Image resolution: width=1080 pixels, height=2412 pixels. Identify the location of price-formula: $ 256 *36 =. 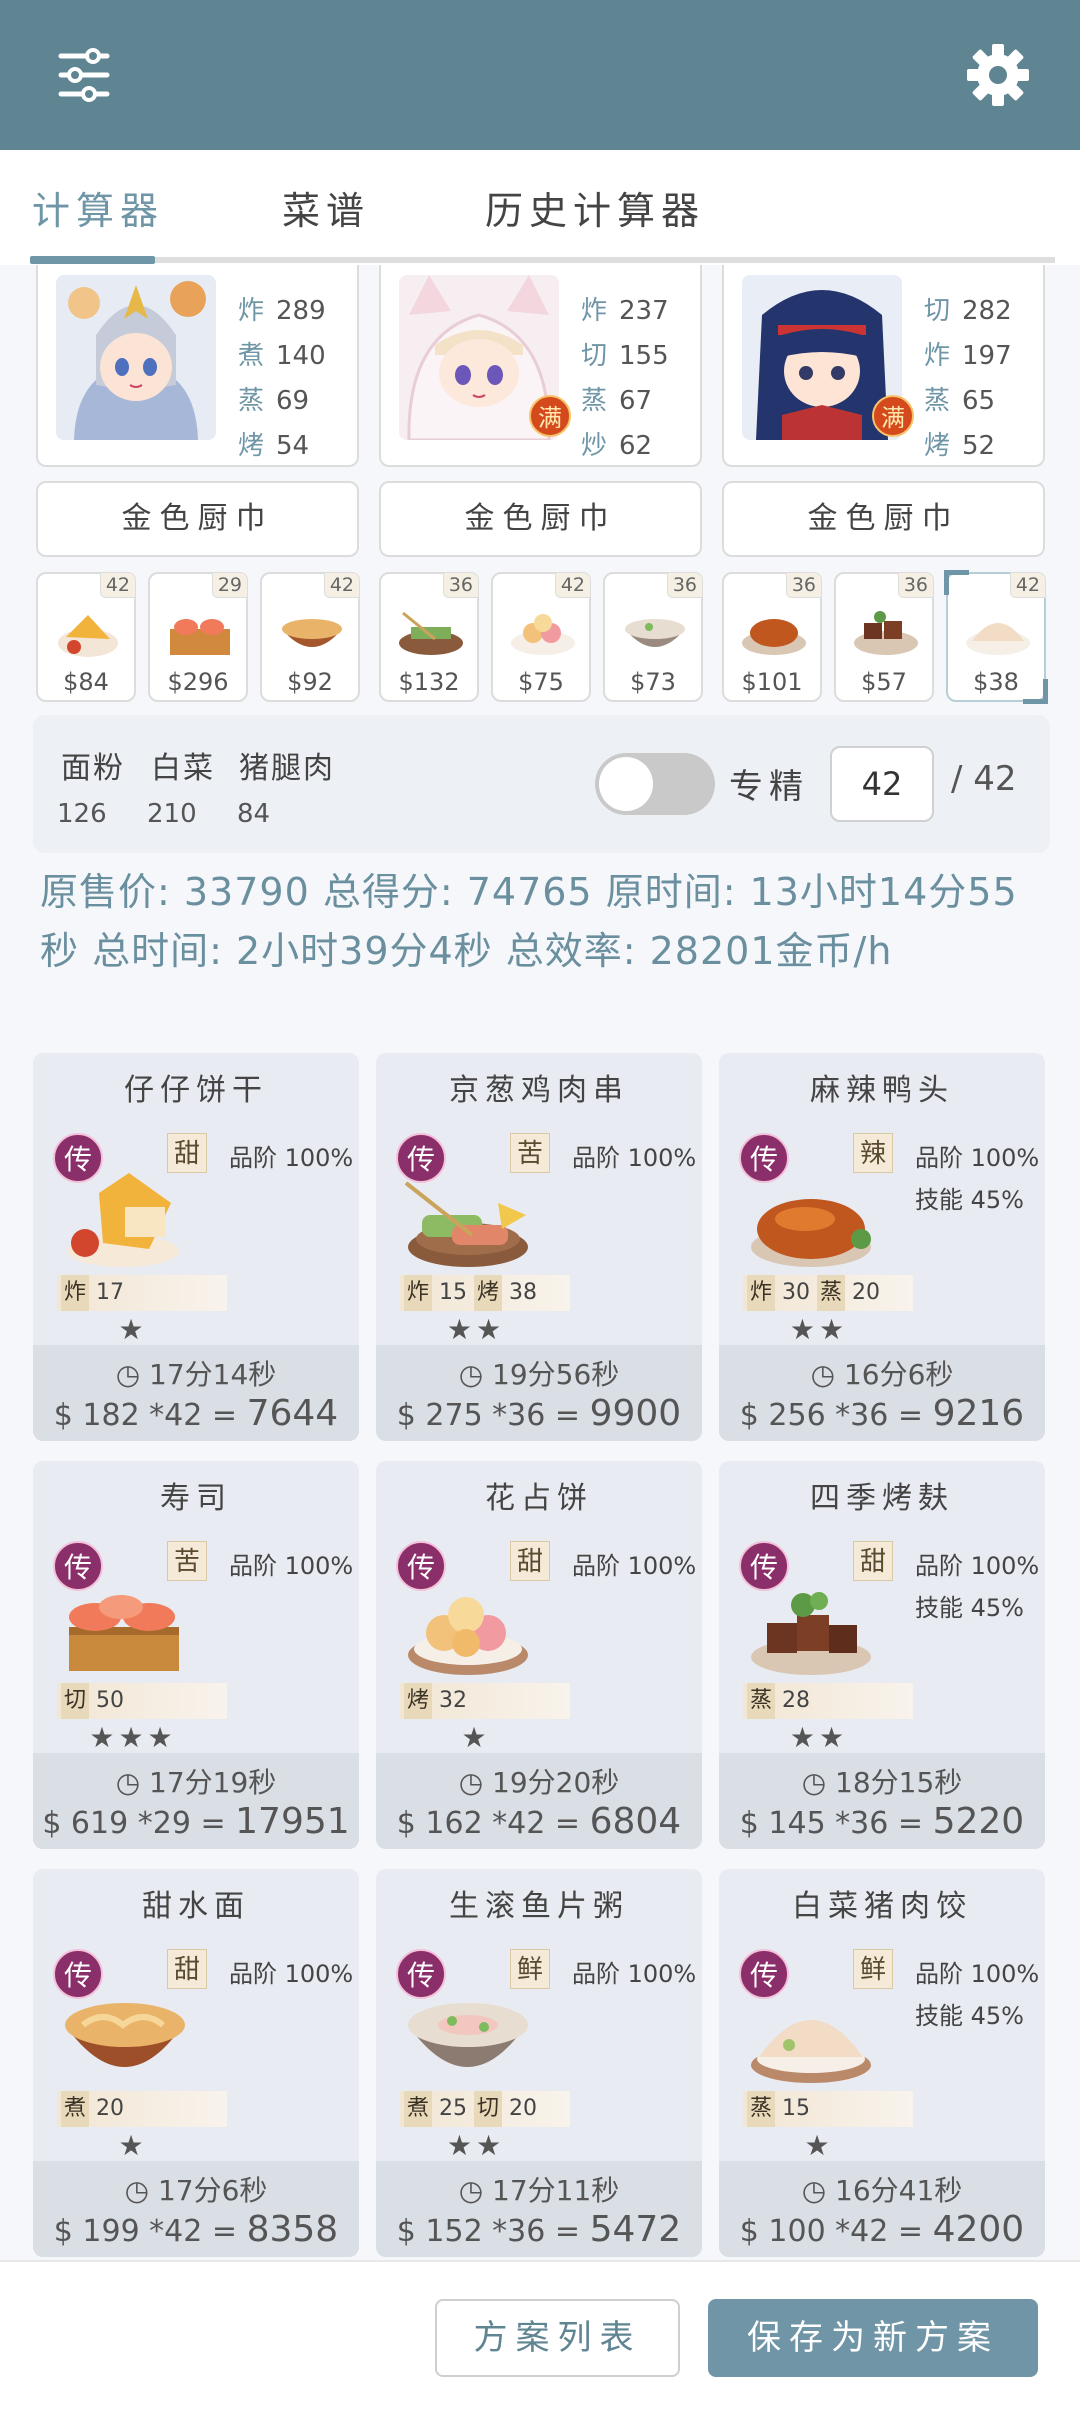
(831, 1415).